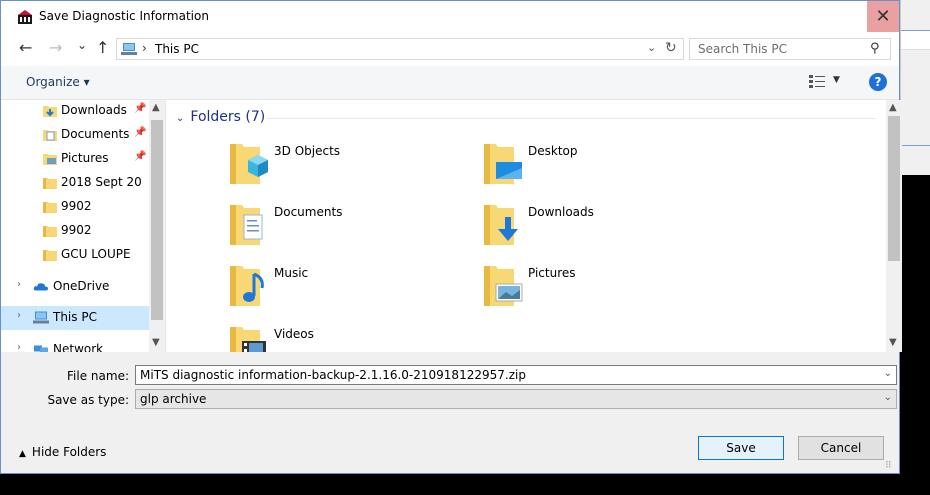  I want to click on nav-item-2018-sept-20: 2018 Sept 20, so click(75, 183).